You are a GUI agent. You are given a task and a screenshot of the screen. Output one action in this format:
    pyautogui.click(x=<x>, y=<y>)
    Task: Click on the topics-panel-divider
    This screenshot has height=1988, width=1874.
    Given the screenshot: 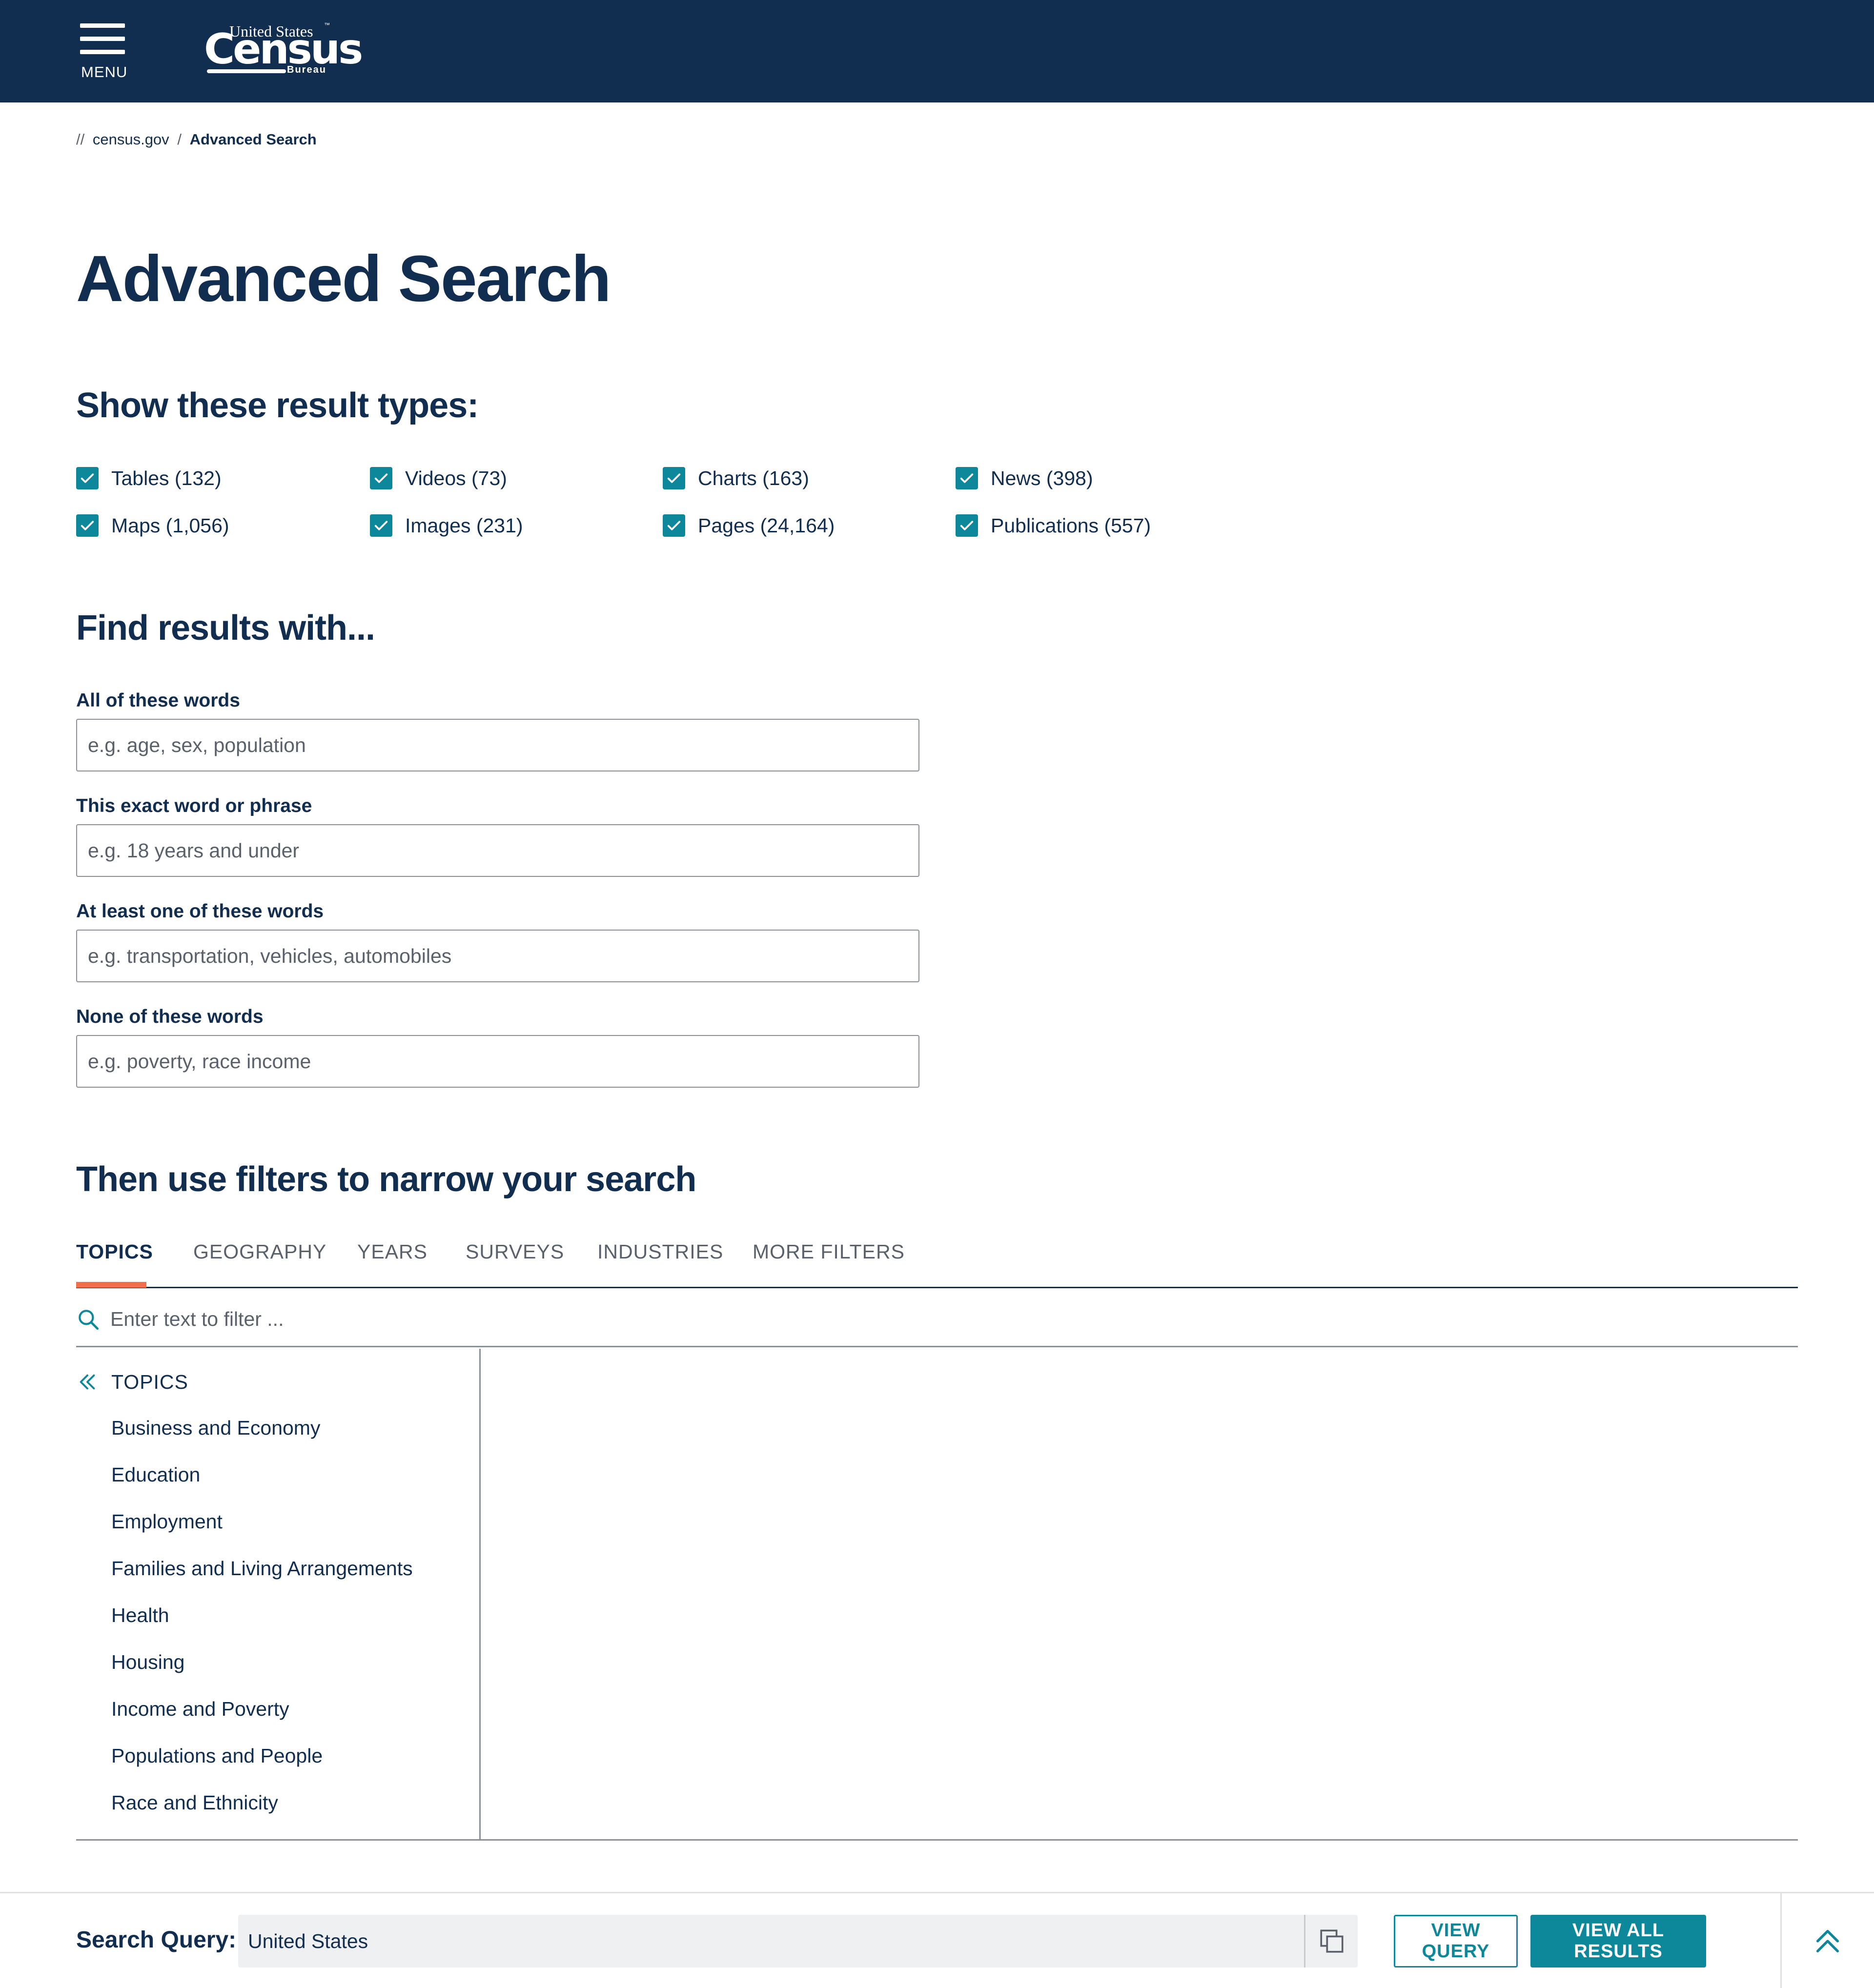 What is the action you would take?
    pyautogui.click(x=480, y=1595)
    